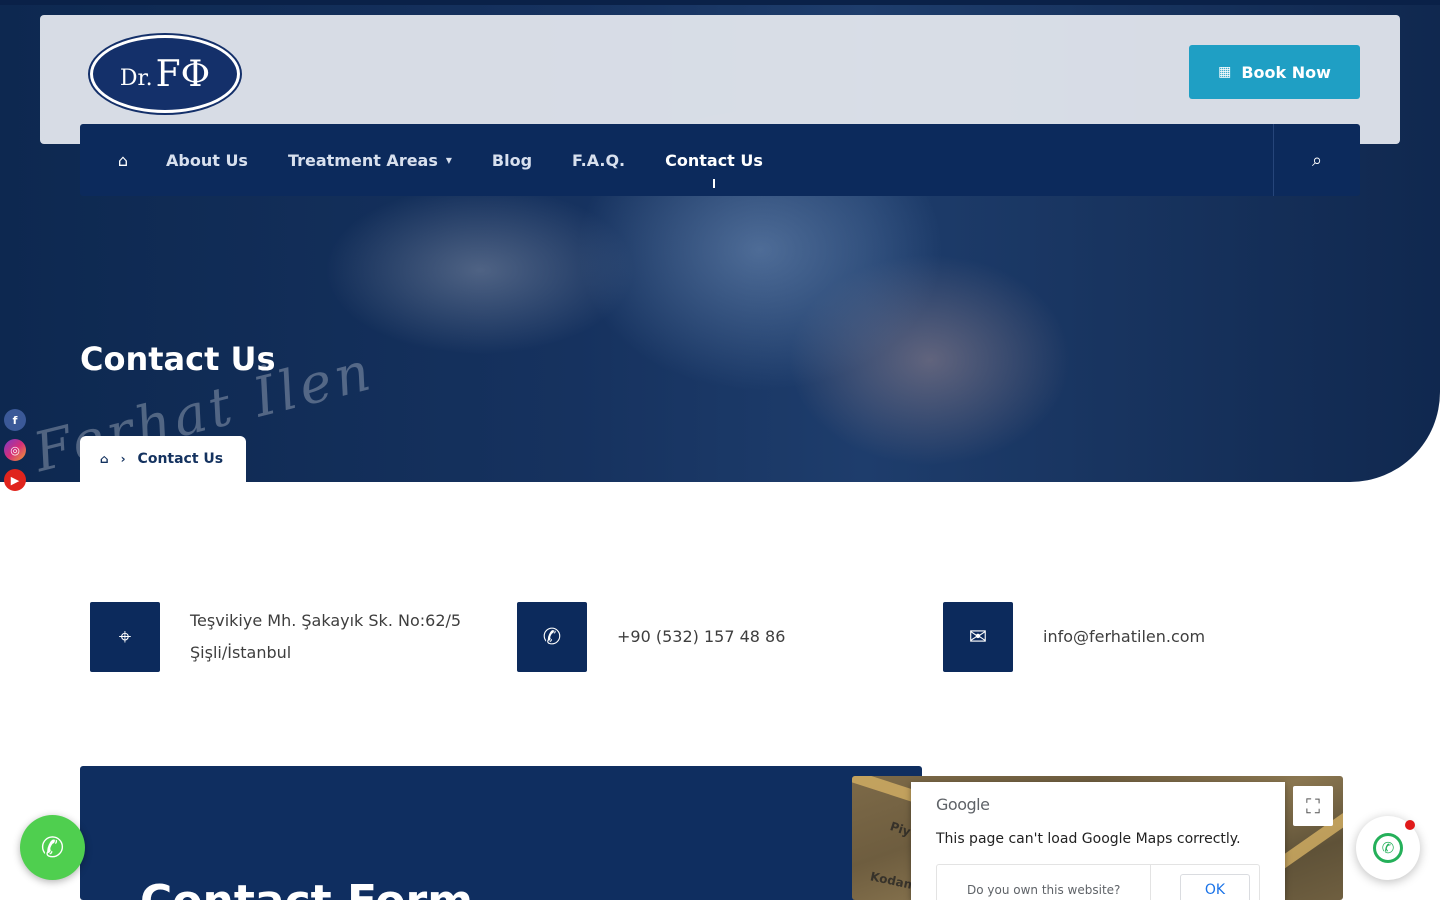 Image resolution: width=1440 pixels, height=900 pixels. Describe the element at coordinates (326, 620) in the screenshot. I see `address-line-1: Teşvikiye Mh. Şakayık Sk. No:62/5` at that location.